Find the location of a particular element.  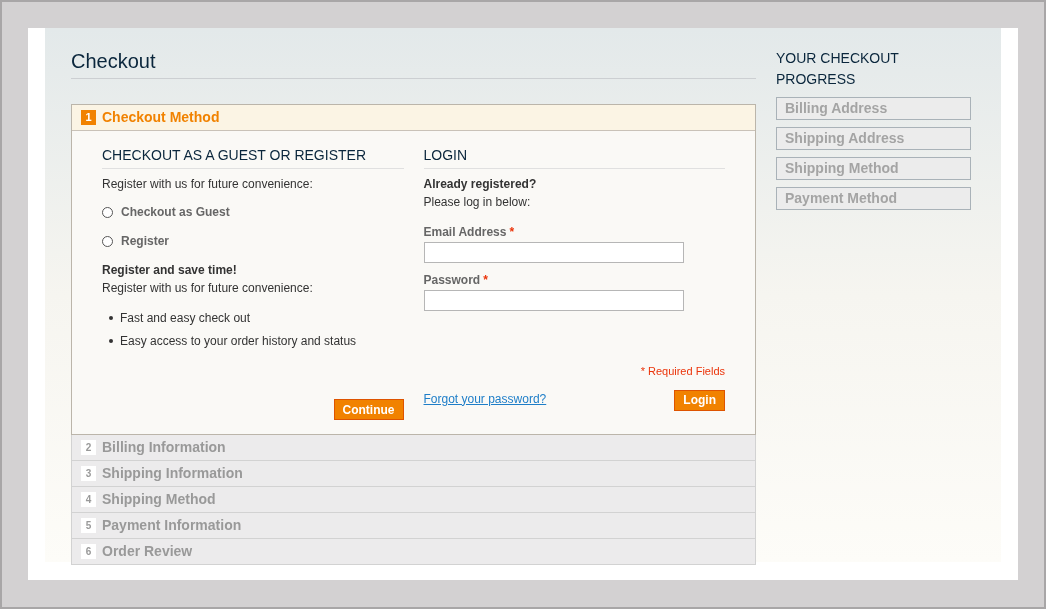

radio-label: Checkout as Guest is located at coordinates (175, 212).